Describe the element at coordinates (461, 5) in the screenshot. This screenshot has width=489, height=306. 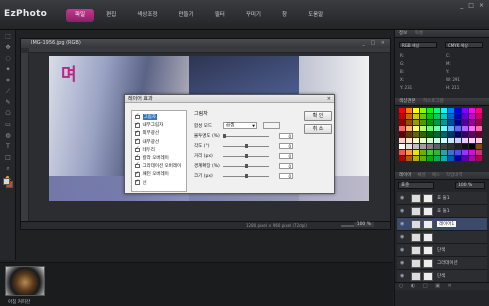
I see `minimize-icon: _` at that location.